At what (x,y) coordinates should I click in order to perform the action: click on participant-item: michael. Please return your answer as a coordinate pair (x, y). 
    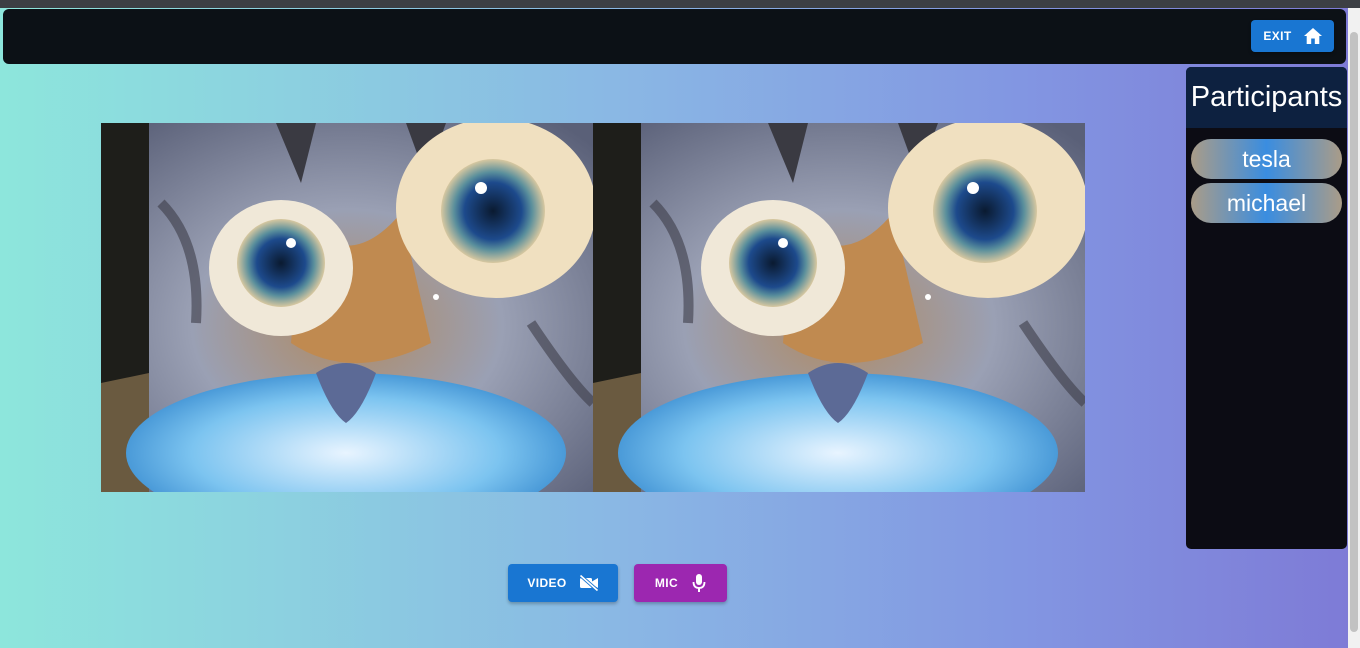
    Looking at the image, I should click on (1266, 203).